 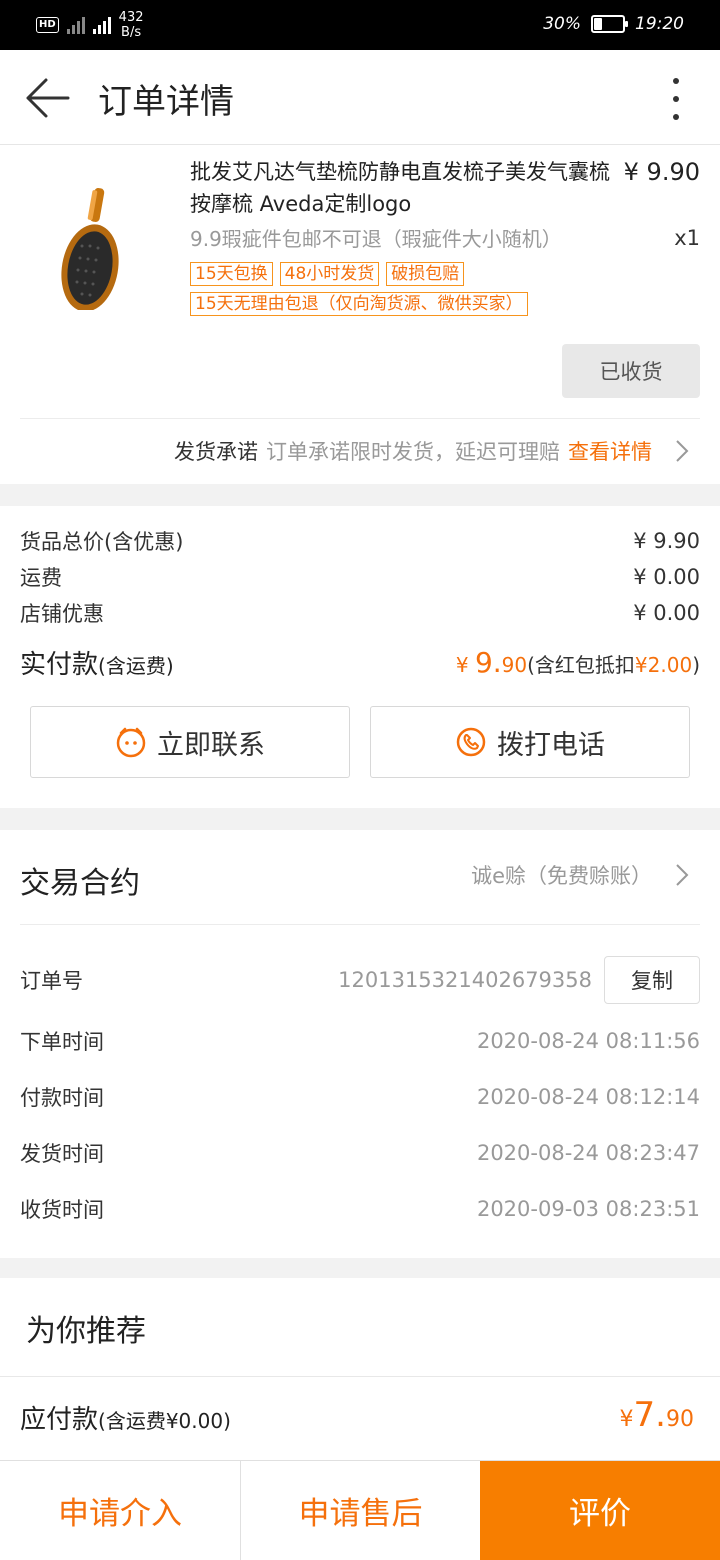 I want to click on product-image, so click(x=95, y=235).